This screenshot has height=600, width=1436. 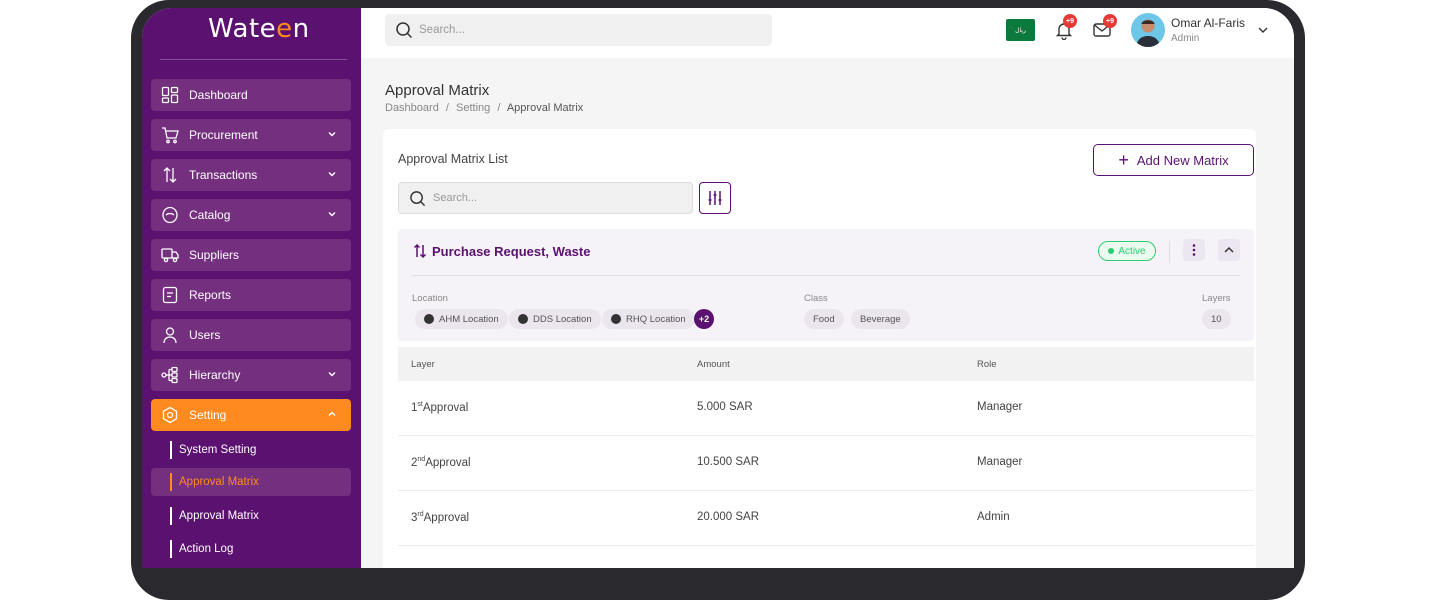 What do you see at coordinates (430, 298) in the screenshot?
I see `location-label: Location` at bounding box center [430, 298].